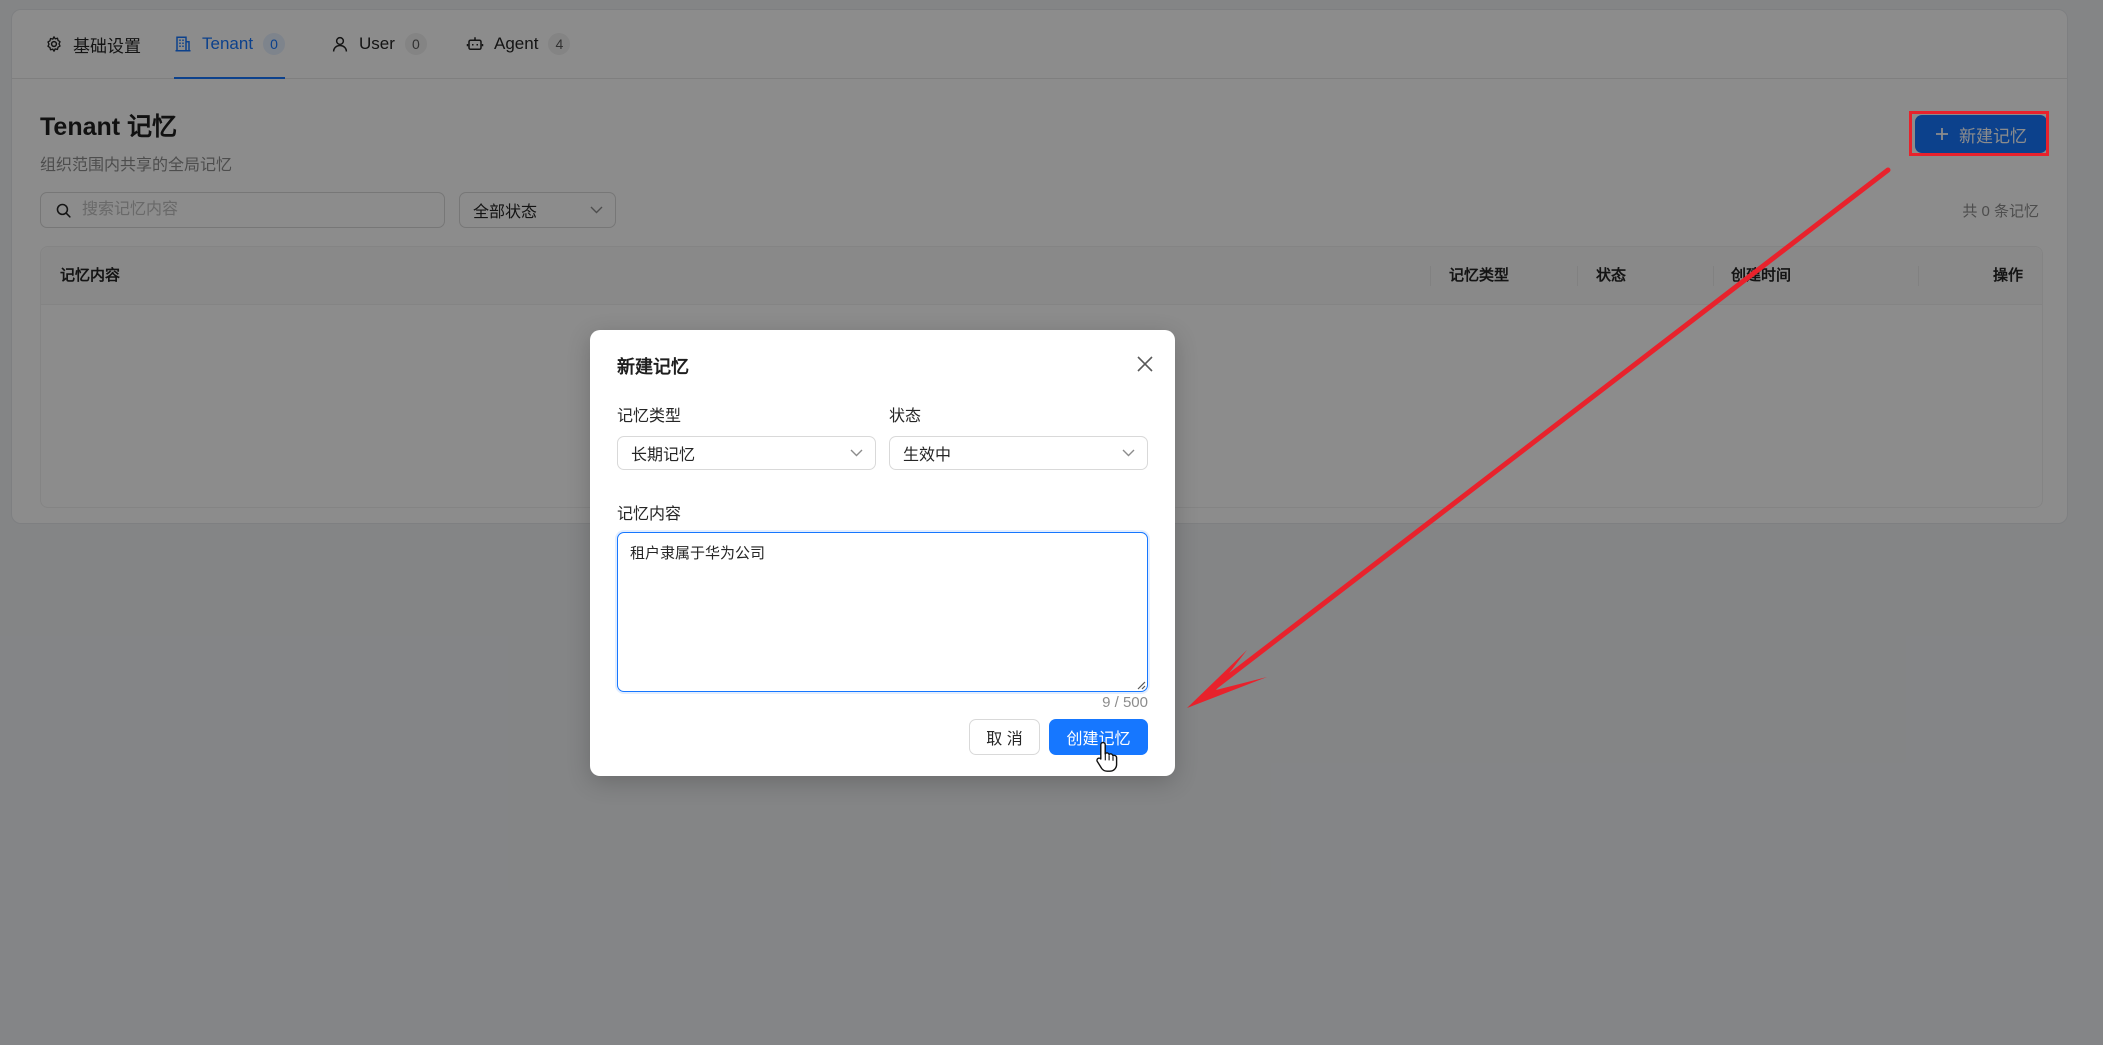 The height and width of the screenshot is (1045, 2103). I want to click on memory-type-select: 长期记忆, so click(746, 453).